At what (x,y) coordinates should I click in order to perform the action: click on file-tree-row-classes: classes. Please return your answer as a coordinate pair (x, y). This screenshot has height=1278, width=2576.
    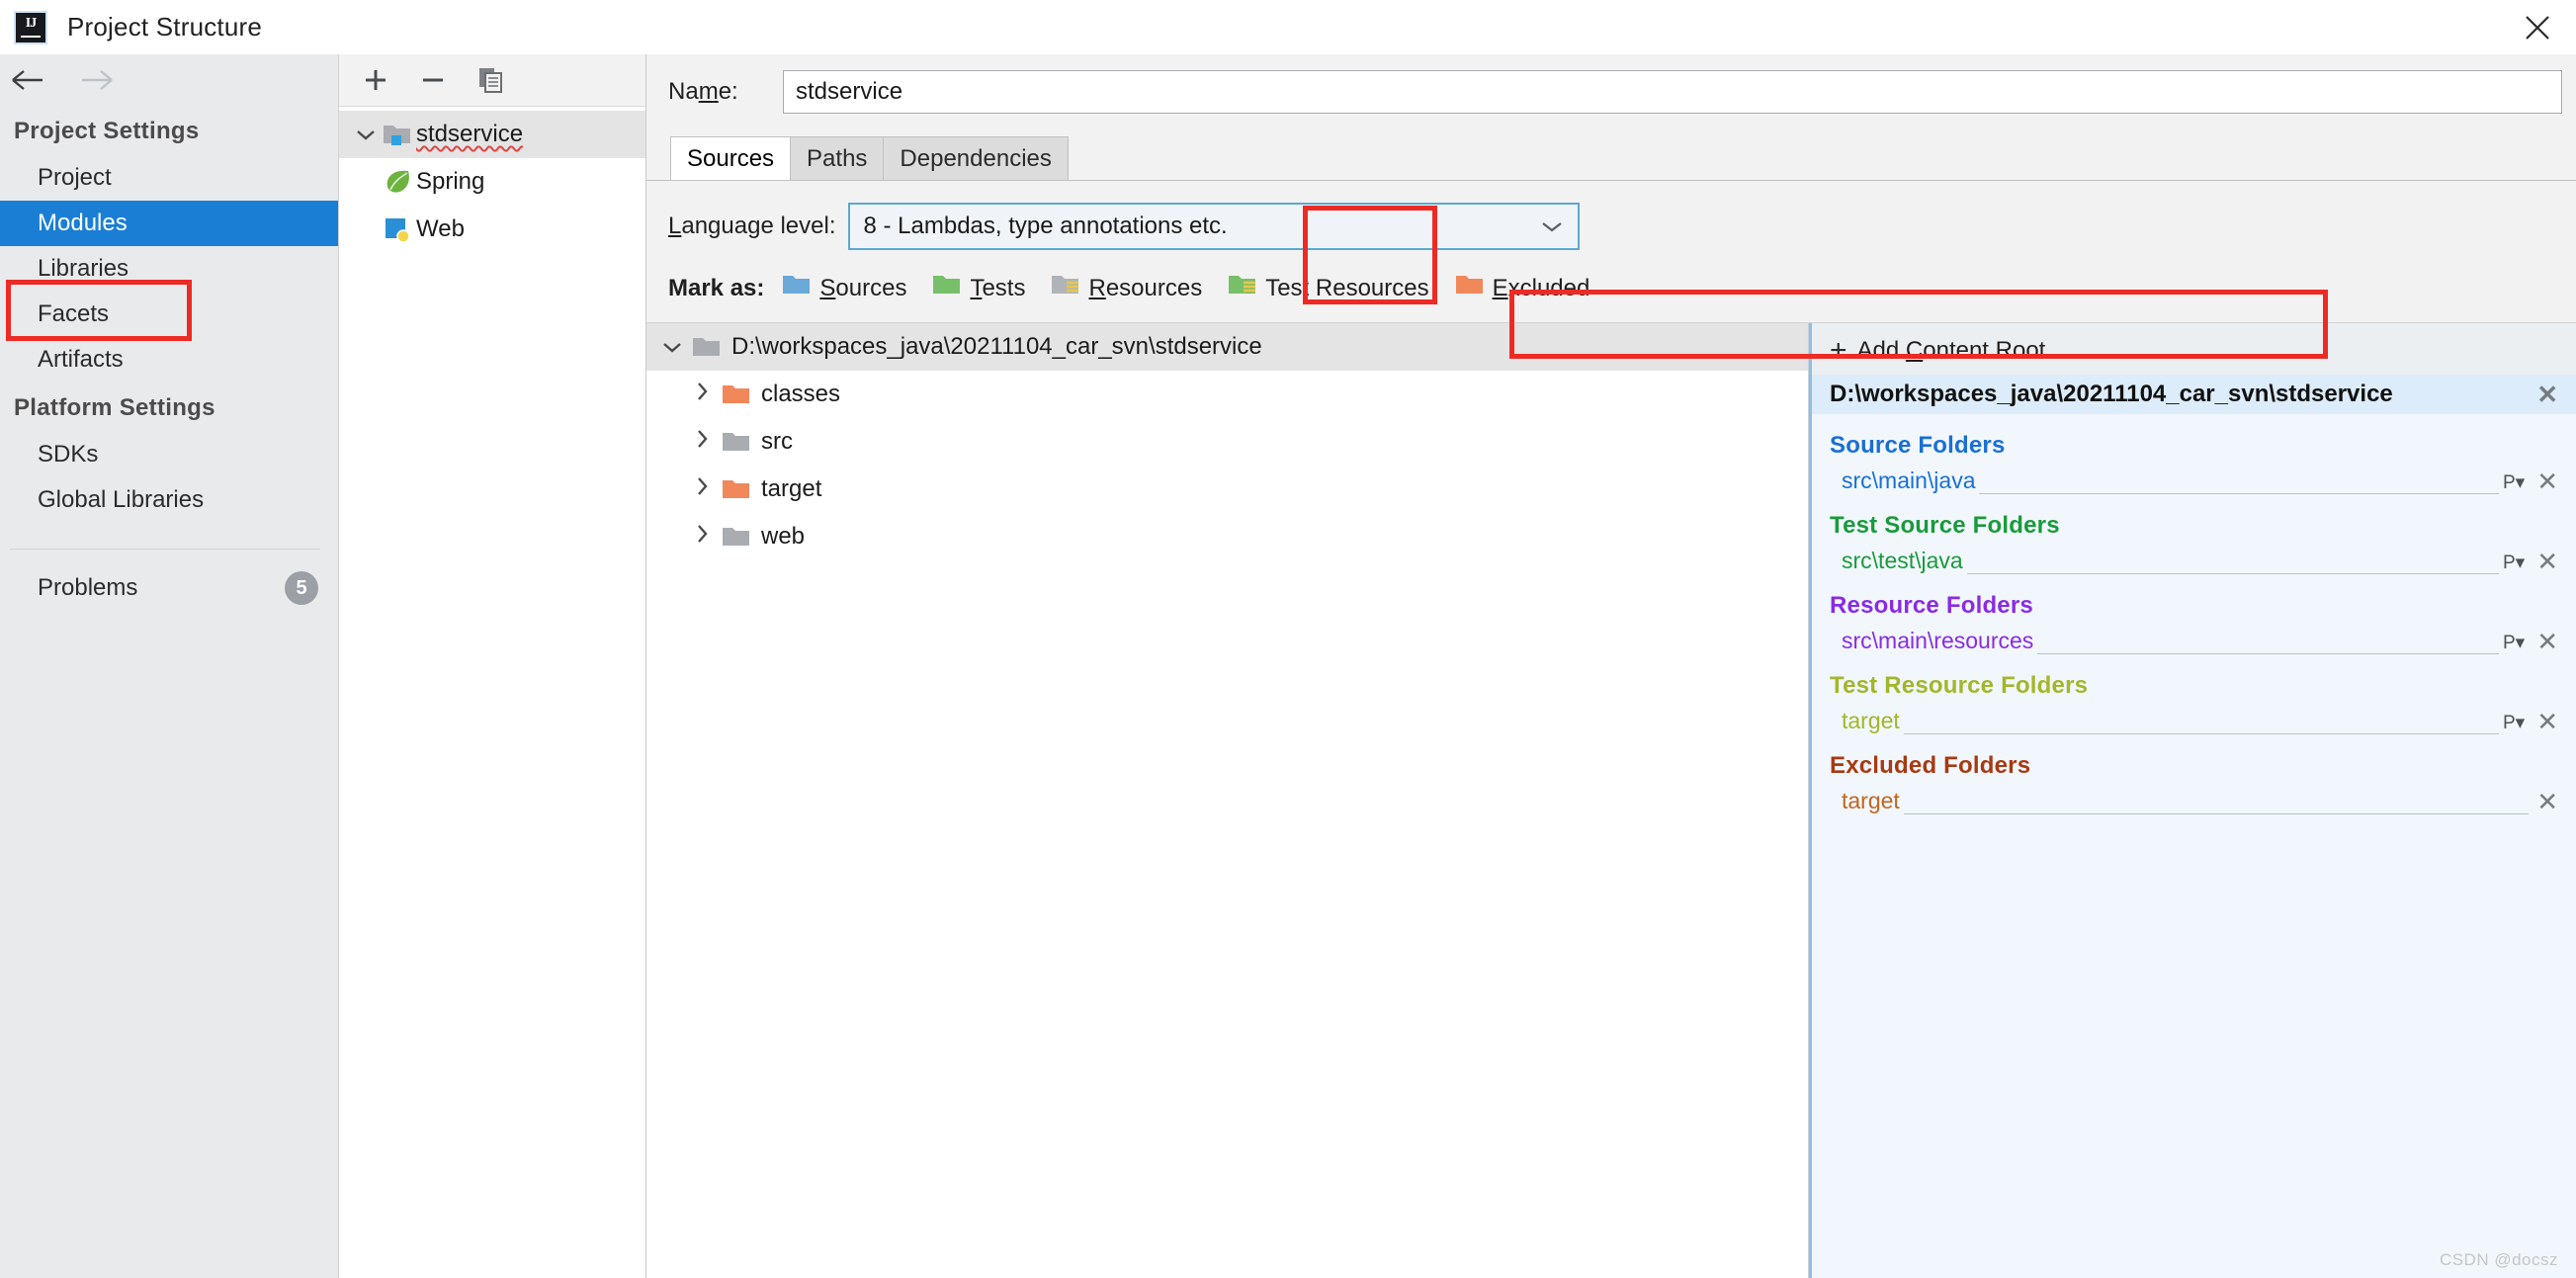
    Looking at the image, I should click on (1227, 394).